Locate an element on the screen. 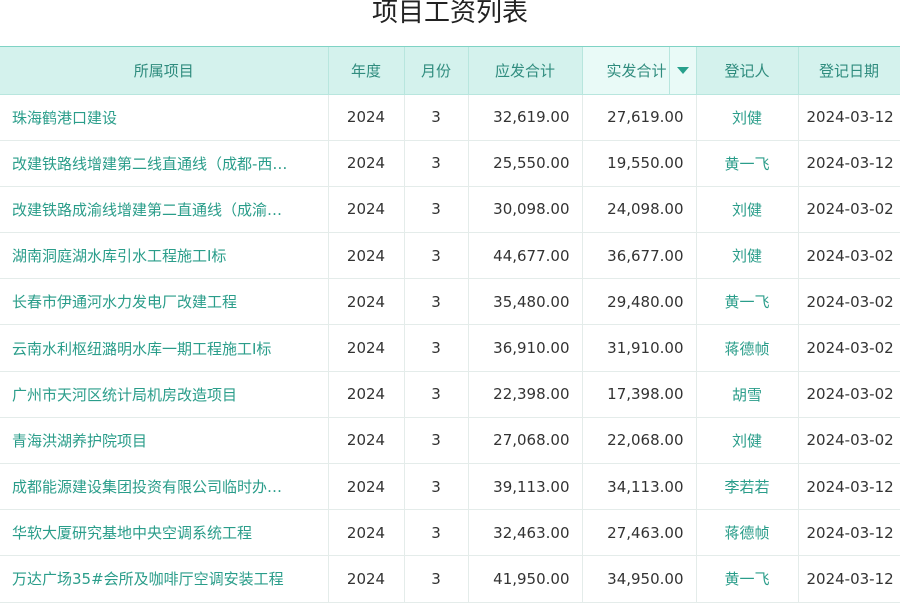 This screenshot has height=603, width=900. cell-project: 长春市伊通河水力发电厂改建工程 is located at coordinates (164, 302).